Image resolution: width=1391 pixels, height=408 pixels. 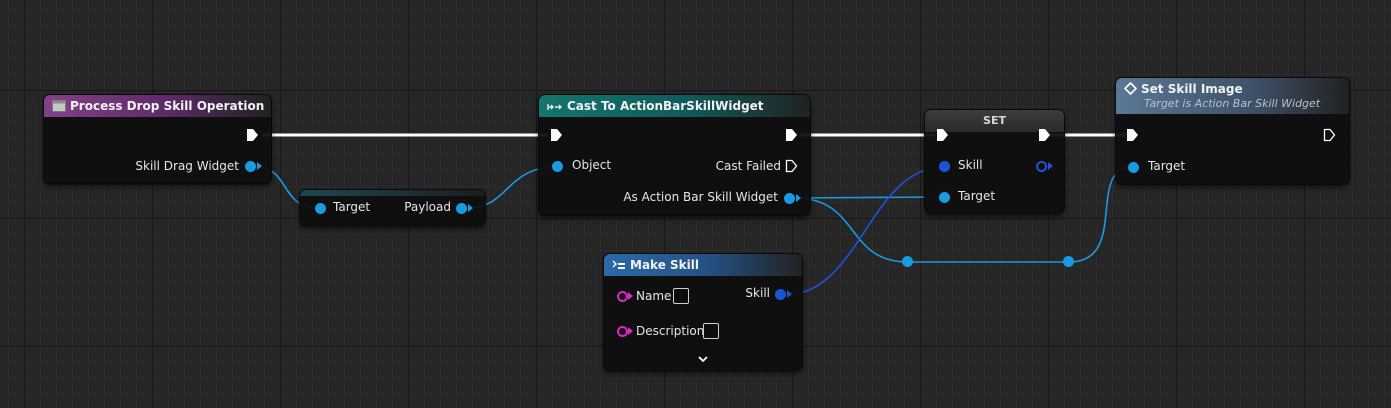 What do you see at coordinates (554, 107) in the screenshot?
I see `cast-icon` at bounding box center [554, 107].